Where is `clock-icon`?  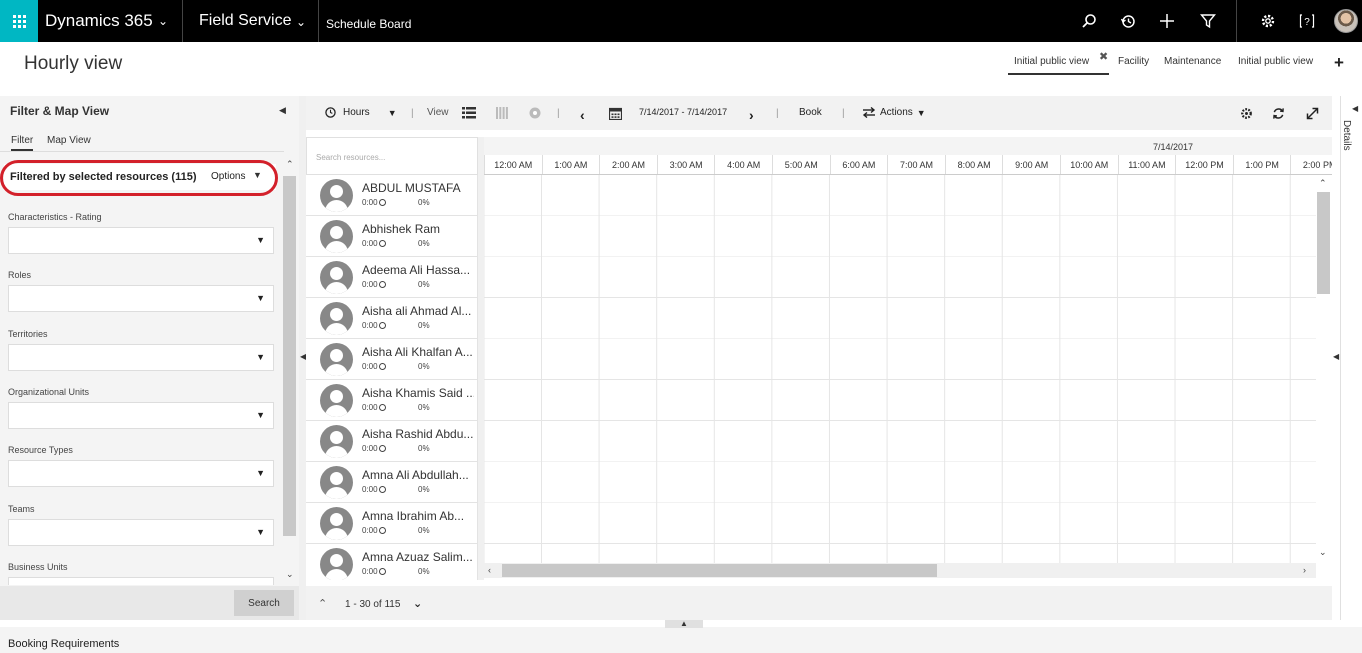
clock-icon is located at coordinates (382, 367).